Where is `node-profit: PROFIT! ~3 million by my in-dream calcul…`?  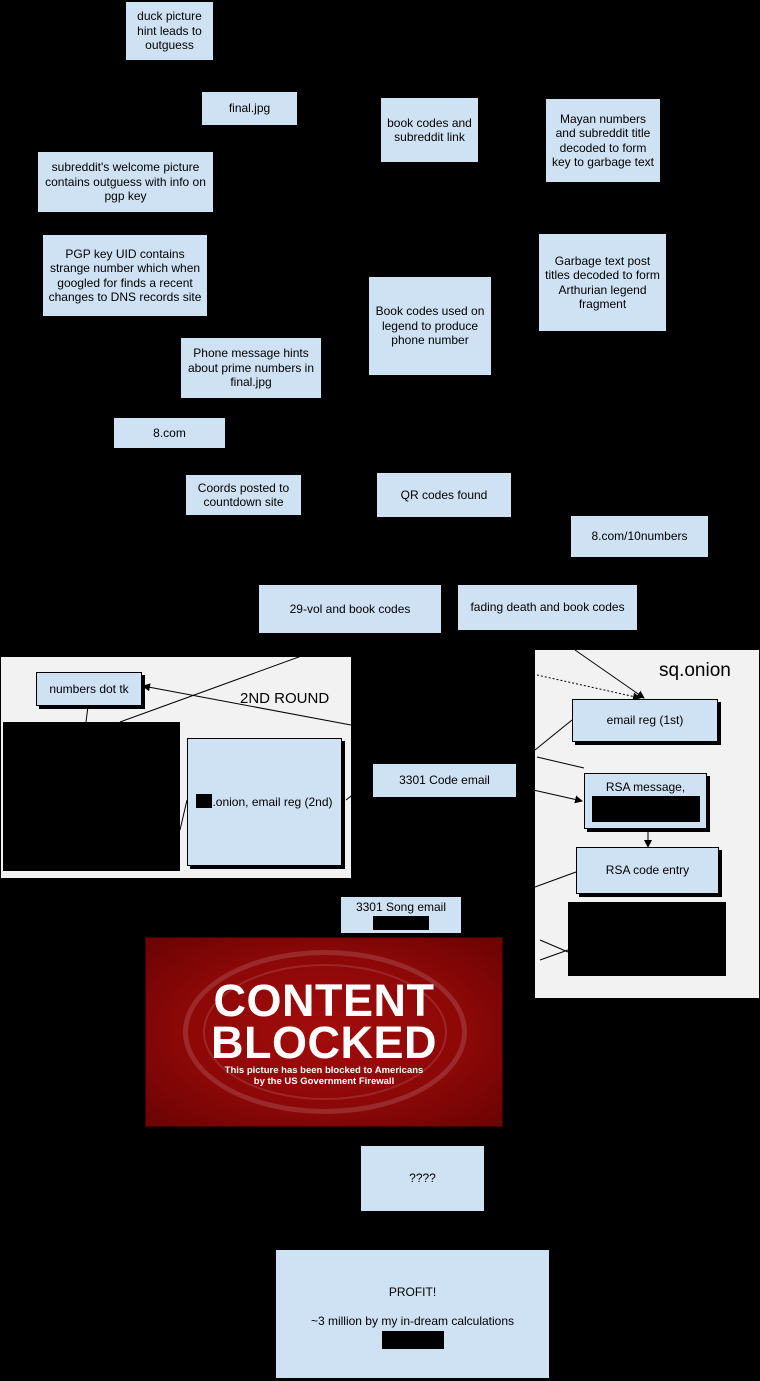
node-profit: PROFIT! ~3 million by my in-dream calcul… is located at coordinates (412, 1314).